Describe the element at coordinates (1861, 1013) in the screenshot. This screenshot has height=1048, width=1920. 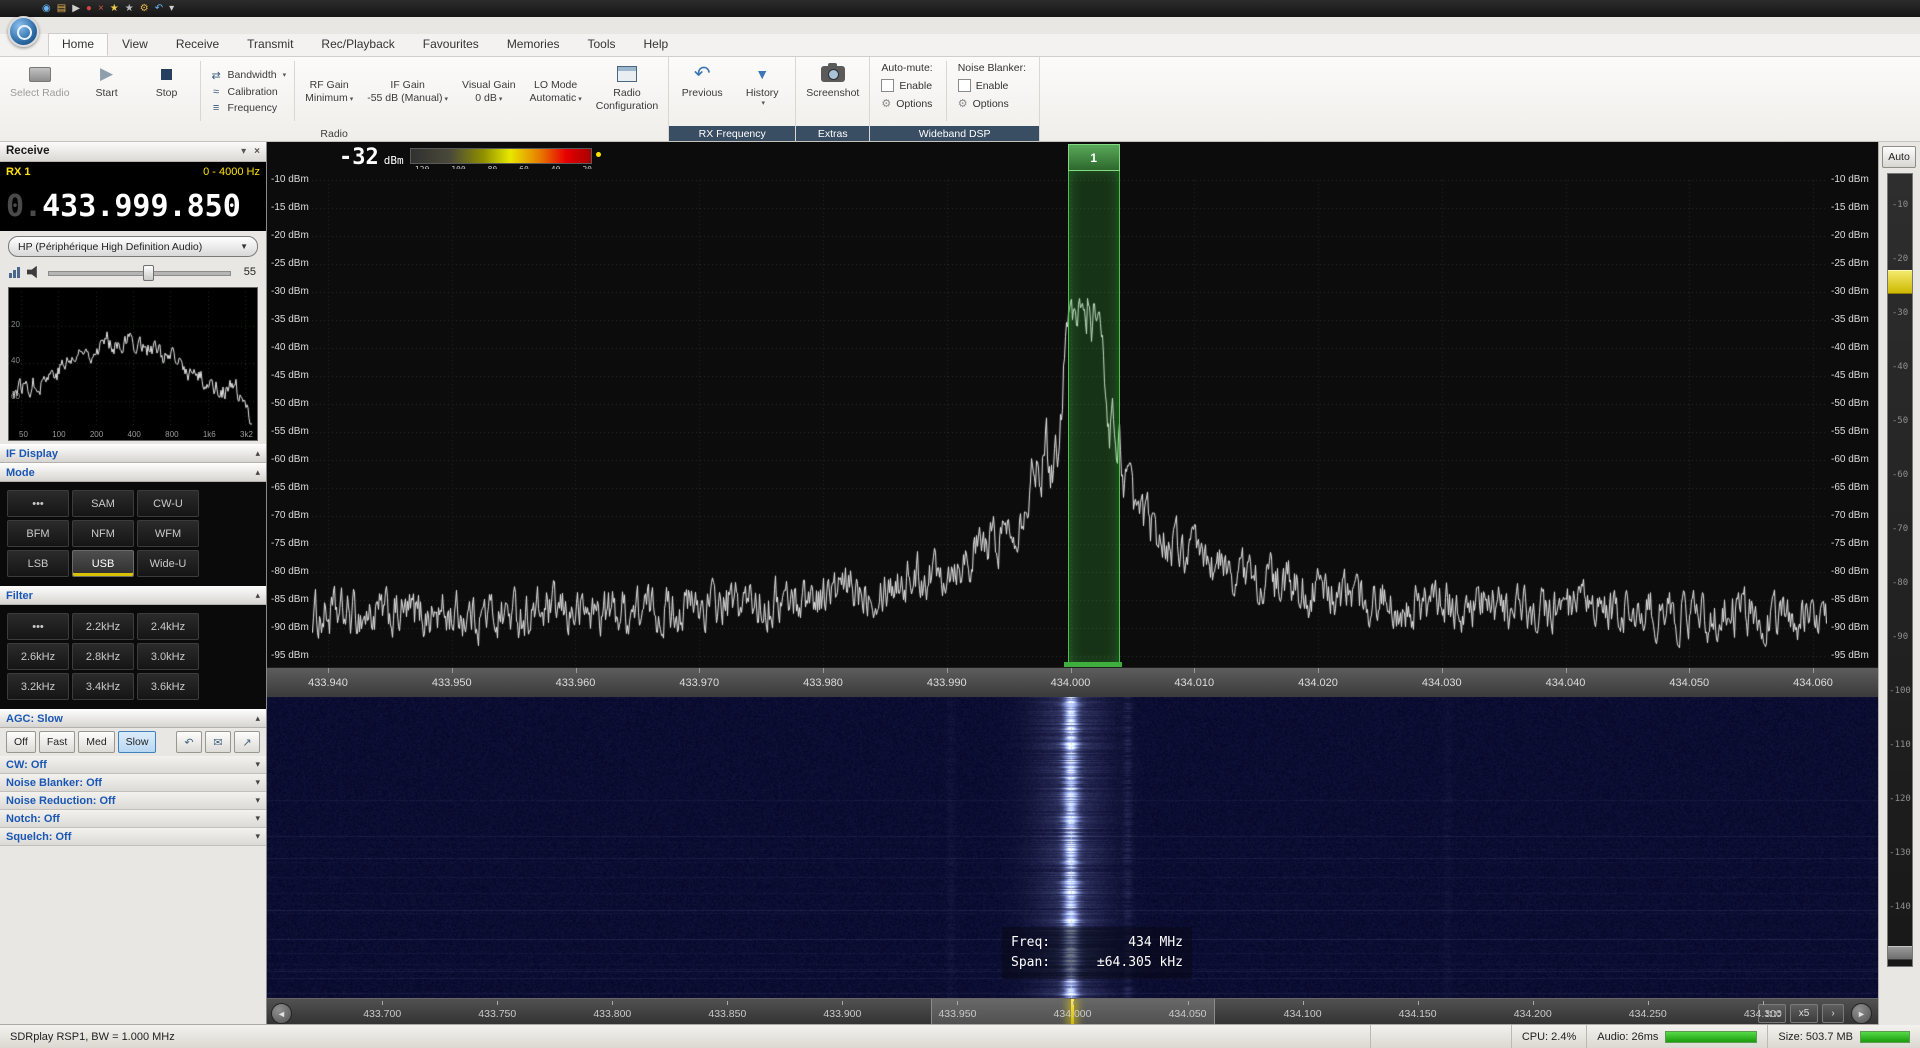
I see `nav-right-button: ►` at that location.